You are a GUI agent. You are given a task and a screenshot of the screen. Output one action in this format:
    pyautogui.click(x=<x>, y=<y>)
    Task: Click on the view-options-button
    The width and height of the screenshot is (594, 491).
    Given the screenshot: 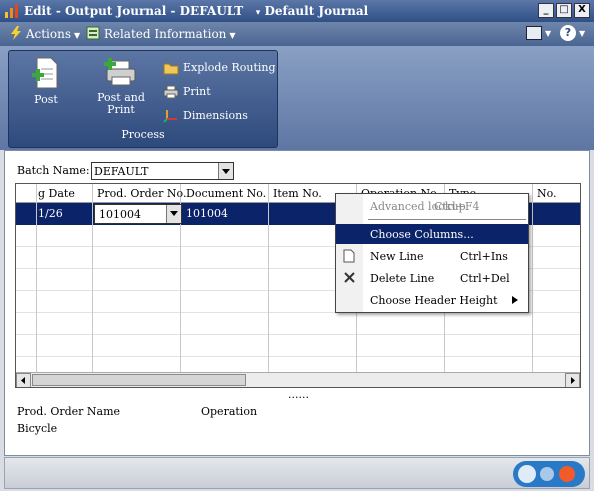 What is the action you would take?
    pyautogui.click(x=534, y=33)
    